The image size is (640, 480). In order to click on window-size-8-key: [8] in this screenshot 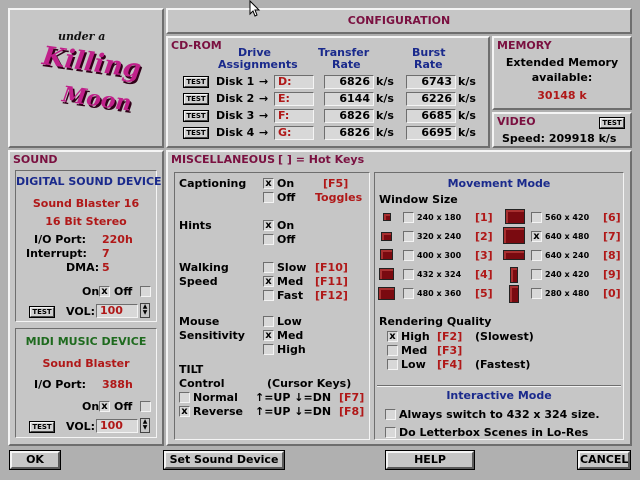, I will do `click(612, 255)`.